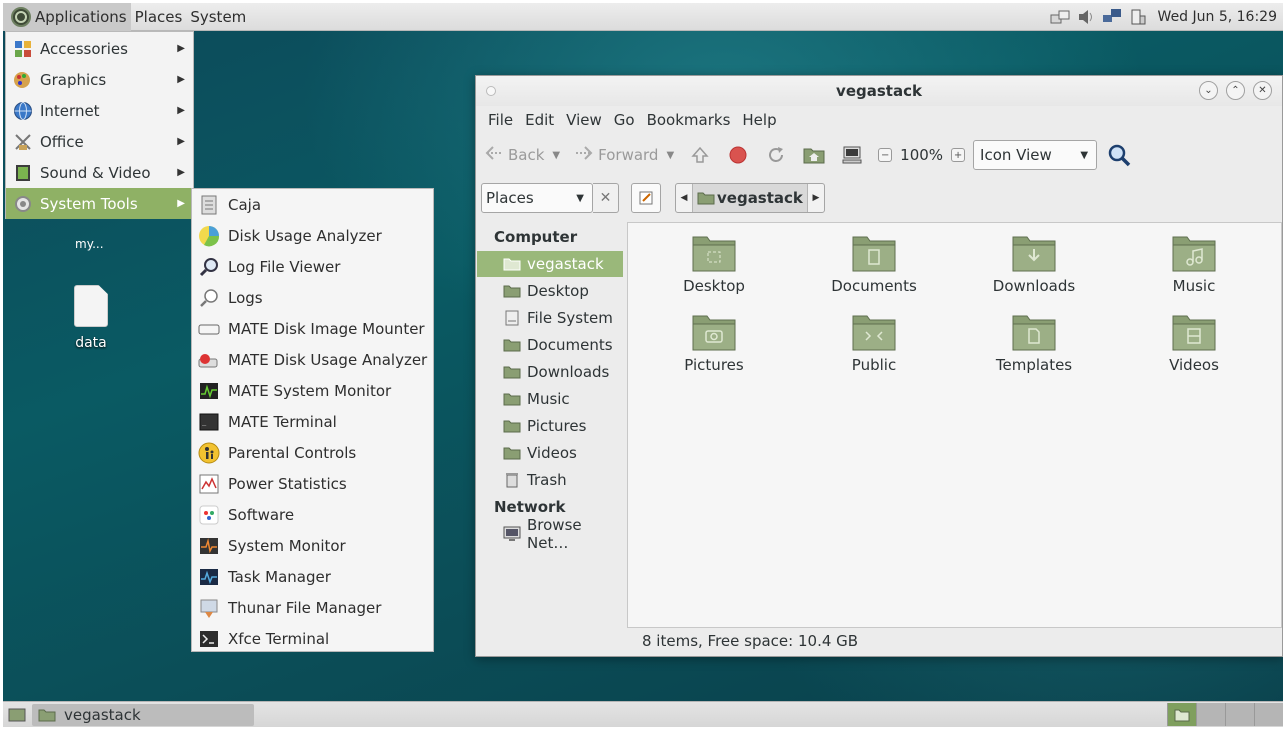  I want to click on sidebar-item-vegastack: vegastack, so click(550, 264).